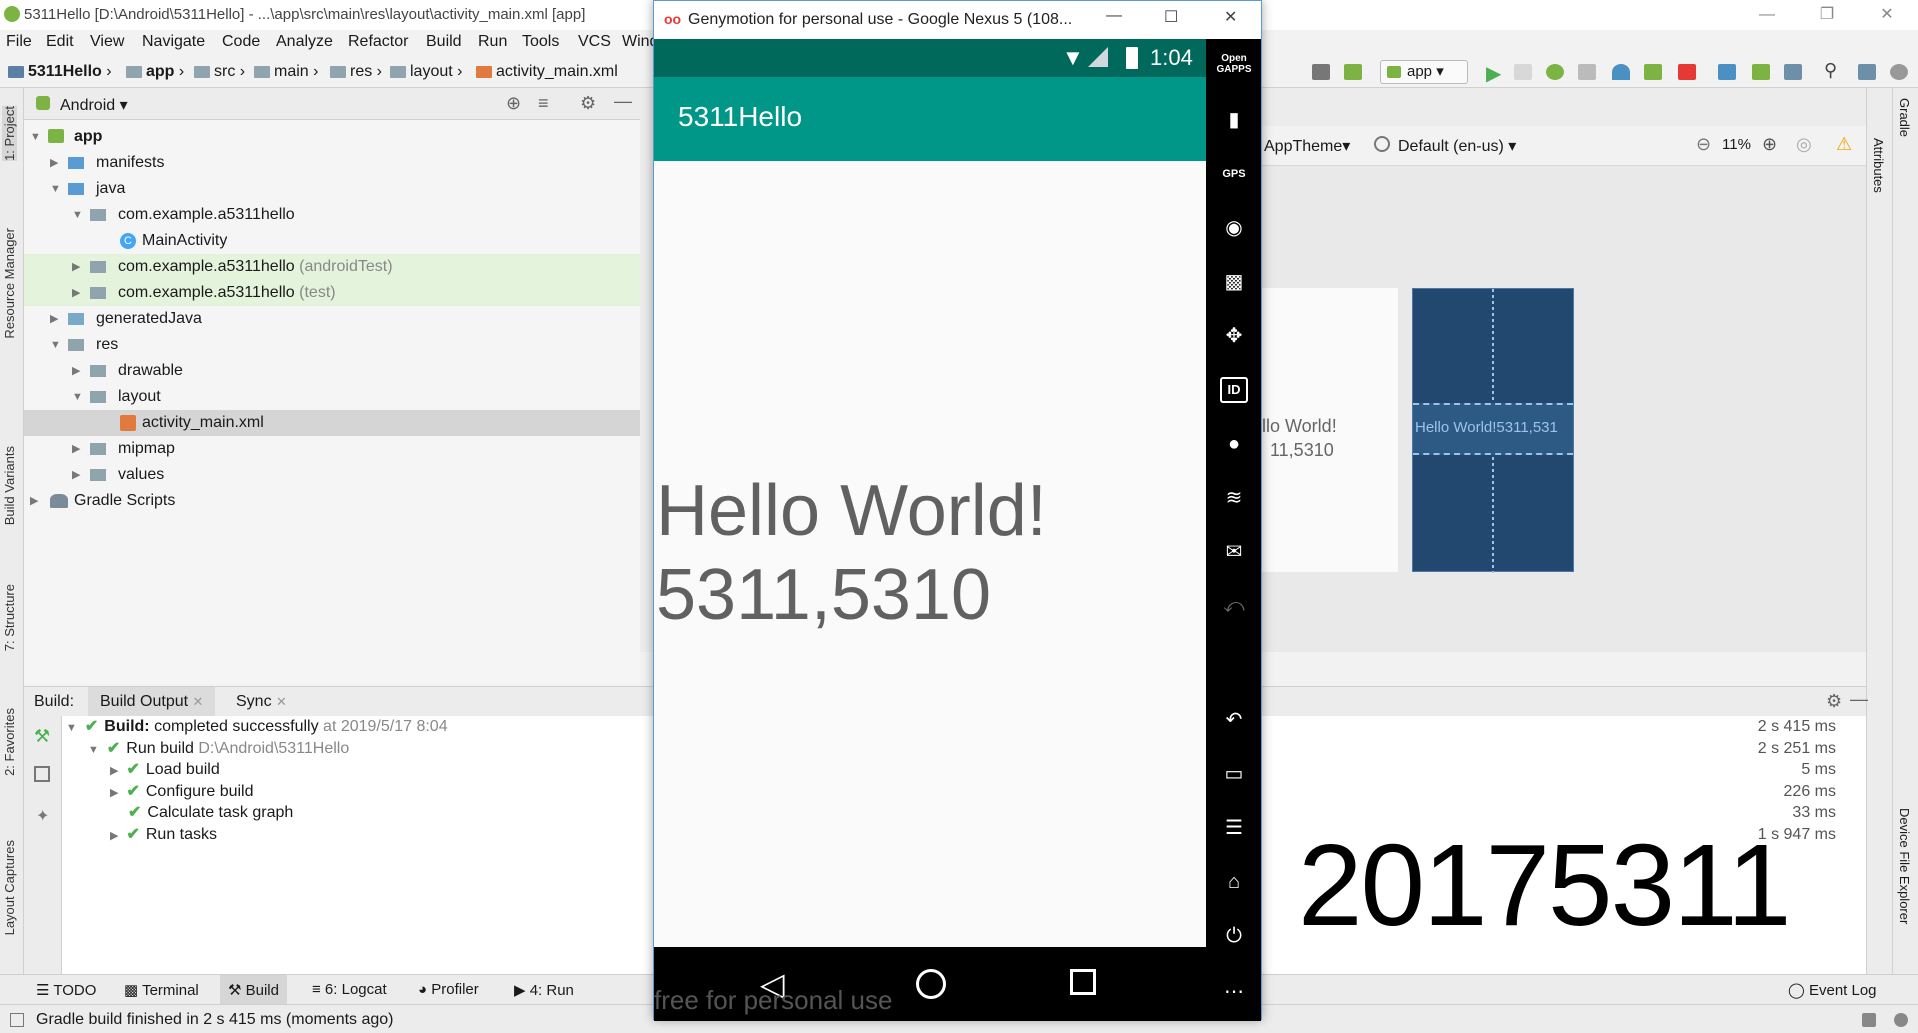 The image size is (1918, 1033). What do you see at coordinates (1832, 990) in the screenshot?
I see `tool-tab-event-log: ◯ Event Log` at bounding box center [1832, 990].